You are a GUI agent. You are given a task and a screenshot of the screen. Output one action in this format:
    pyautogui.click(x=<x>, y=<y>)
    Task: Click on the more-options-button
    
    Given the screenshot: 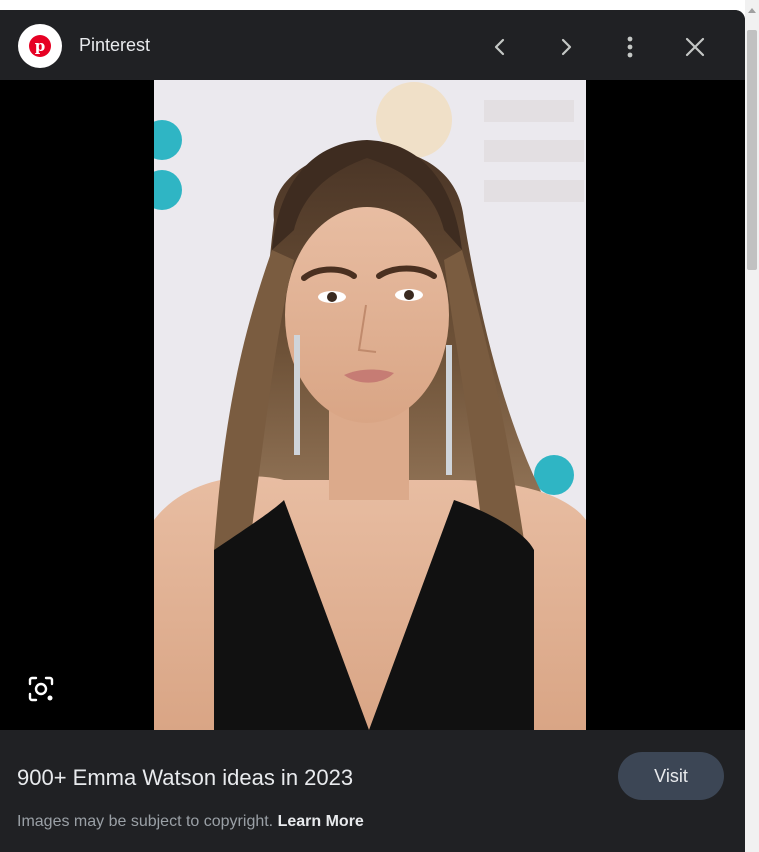 What is the action you would take?
    pyautogui.click(x=630, y=47)
    